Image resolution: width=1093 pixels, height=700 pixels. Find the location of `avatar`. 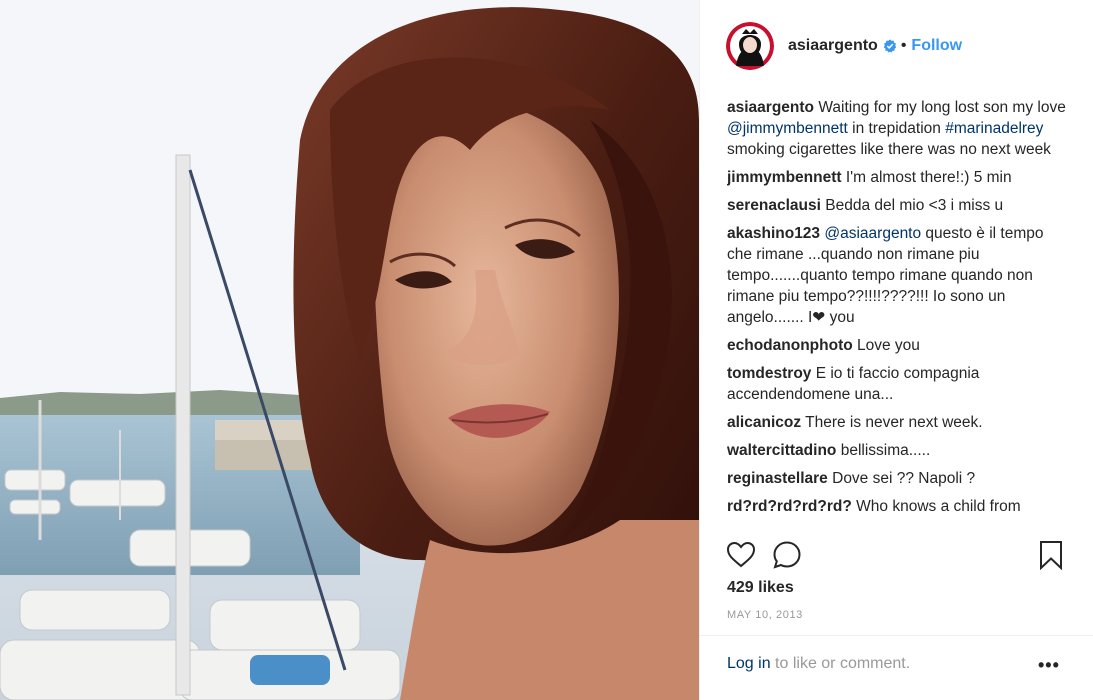

avatar is located at coordinates (750, 46).